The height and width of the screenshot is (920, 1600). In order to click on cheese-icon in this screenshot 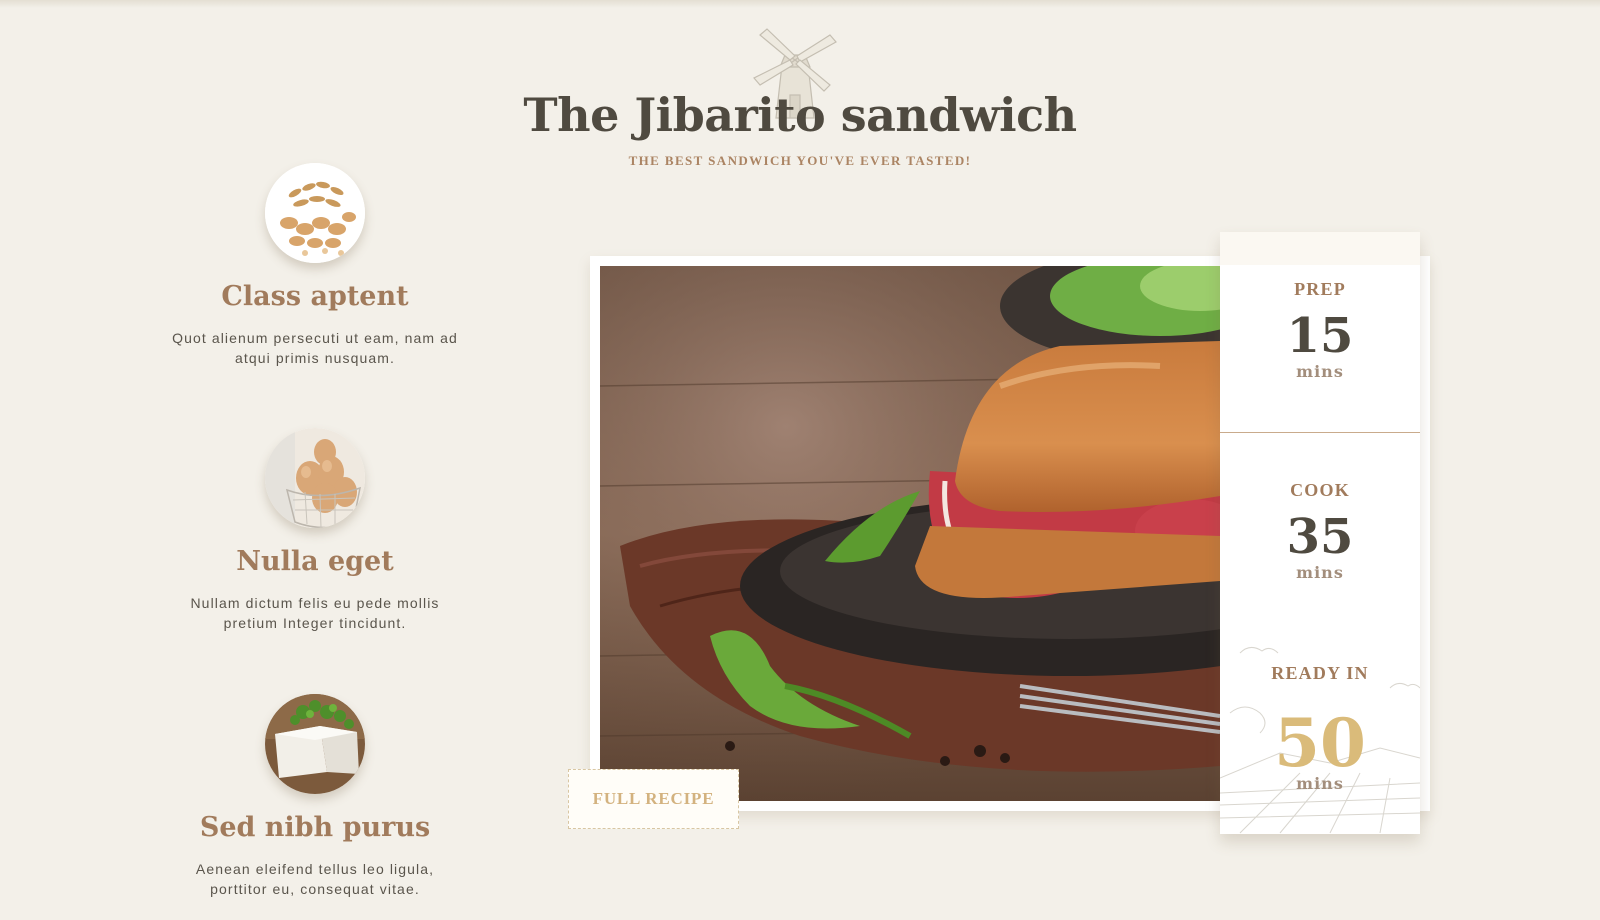, I will do `click(315, 744)`.